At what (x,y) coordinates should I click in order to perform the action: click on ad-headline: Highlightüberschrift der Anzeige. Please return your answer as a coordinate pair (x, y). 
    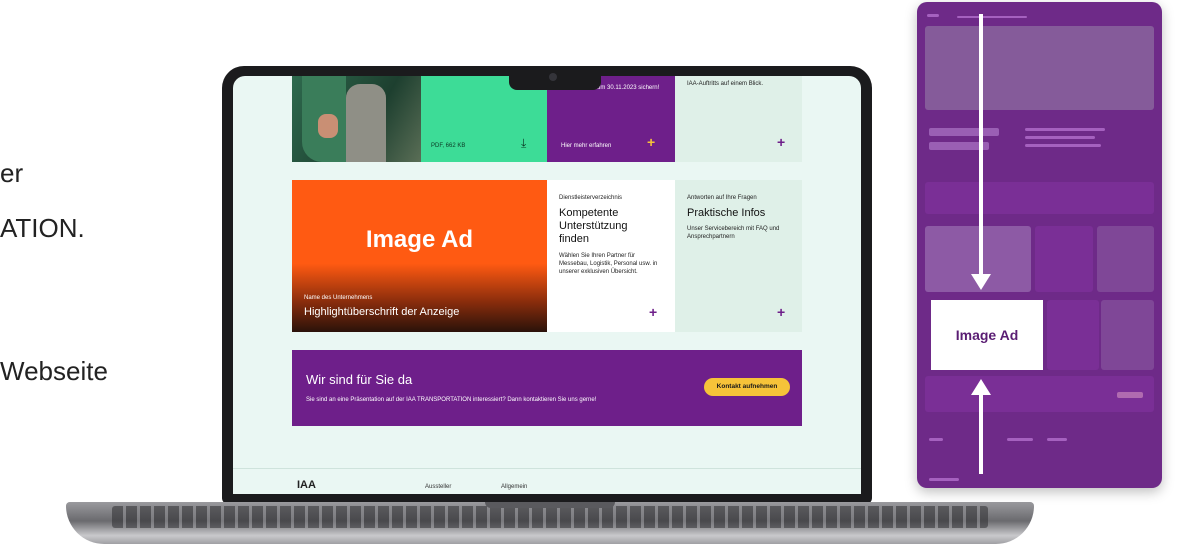
    Looking at the image, I should click on (382, 312).